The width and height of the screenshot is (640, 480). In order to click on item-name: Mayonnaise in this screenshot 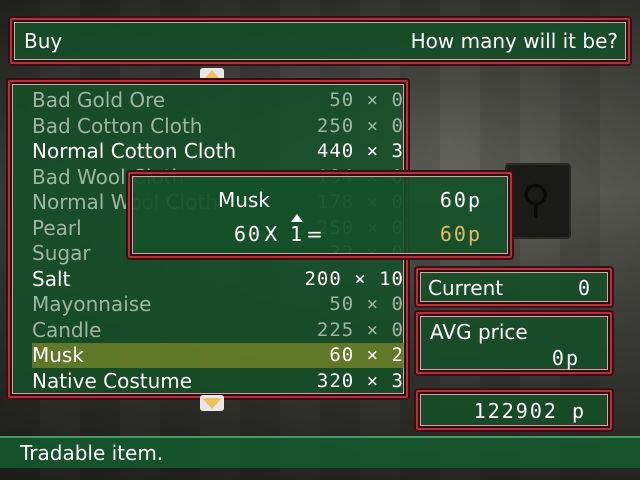, I will do `click(92, 304)`.